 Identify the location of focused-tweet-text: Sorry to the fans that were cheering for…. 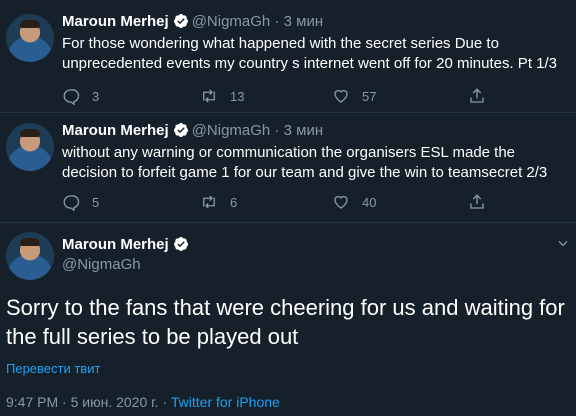
(285, 322).